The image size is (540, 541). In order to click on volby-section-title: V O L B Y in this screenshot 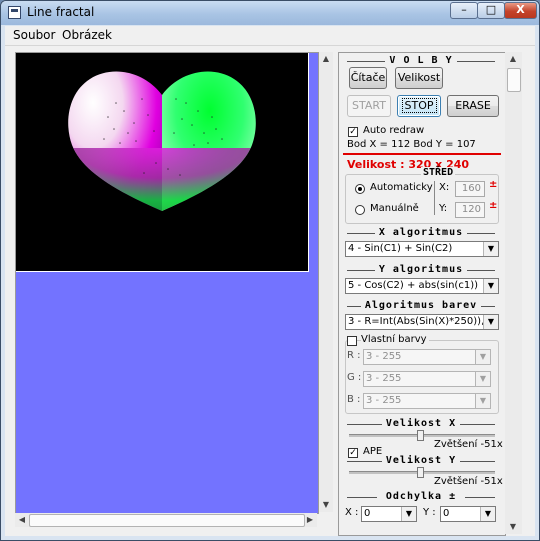, I will do `click(421, 61)`.